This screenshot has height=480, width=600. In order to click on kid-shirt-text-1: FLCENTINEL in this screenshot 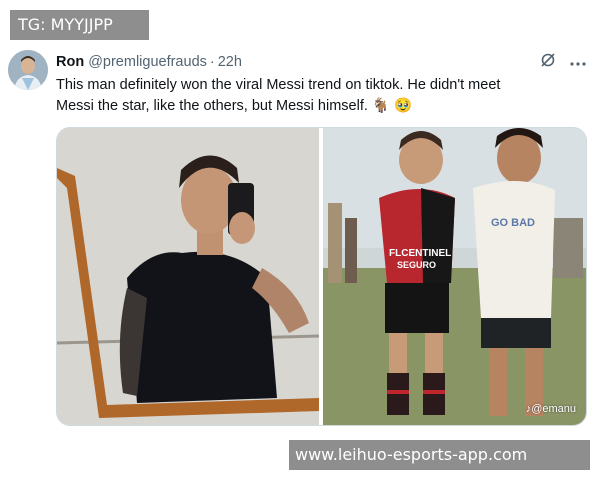, I will do `click(420, 253)`.